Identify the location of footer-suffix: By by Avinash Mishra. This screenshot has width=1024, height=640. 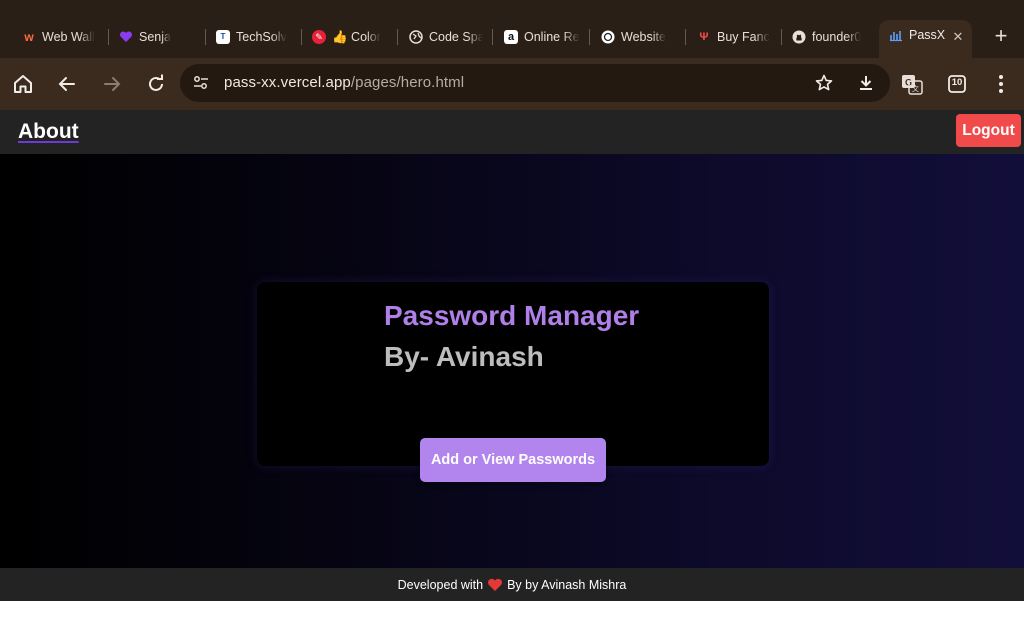
(567, 584).